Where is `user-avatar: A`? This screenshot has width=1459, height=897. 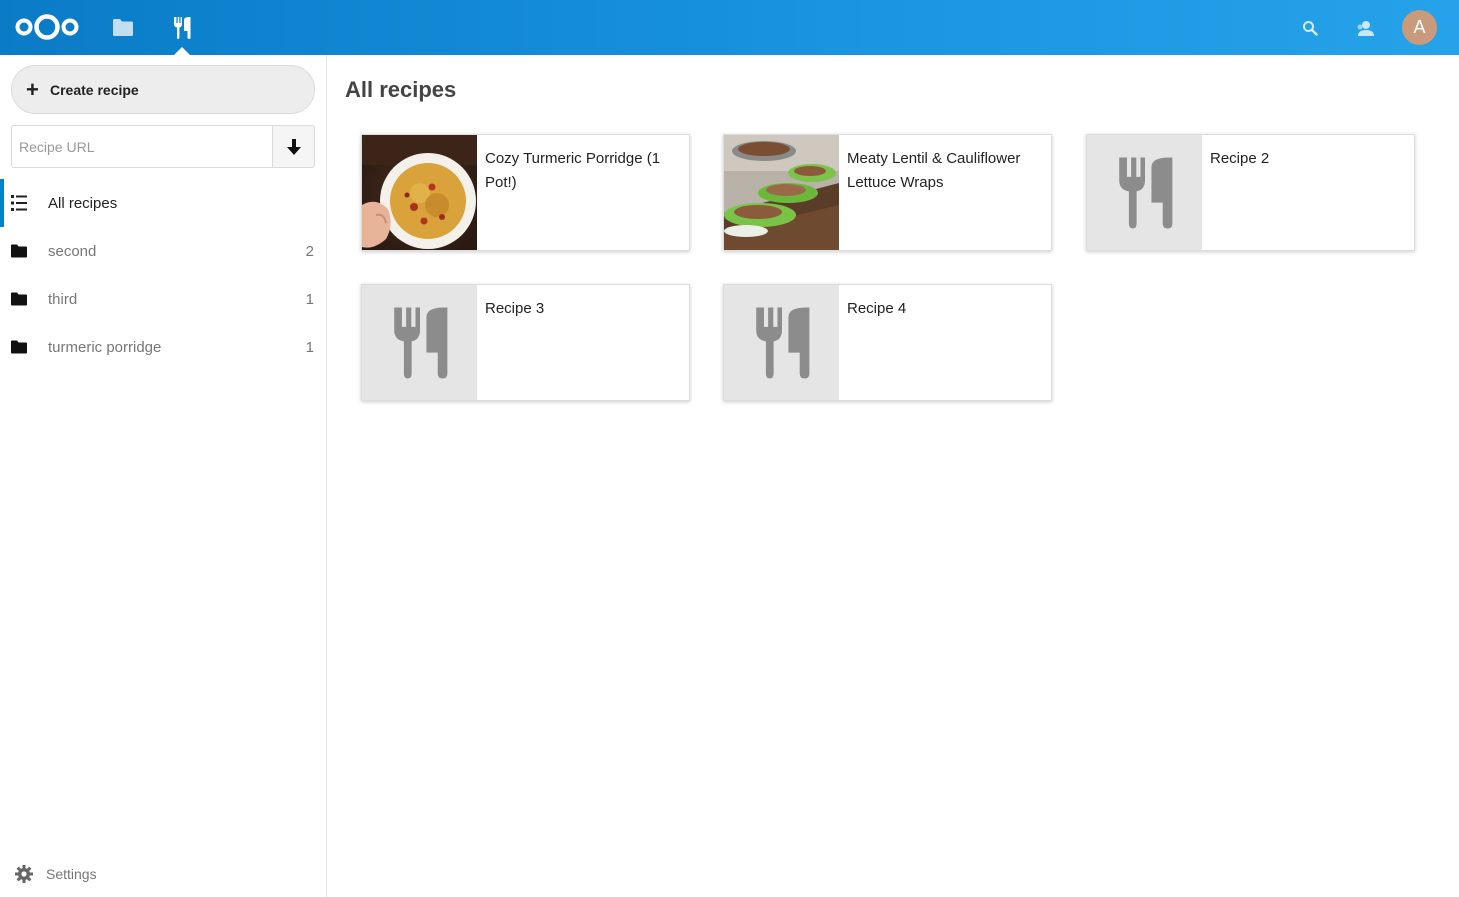
user-avatar: A is located at coordinates (1419, 27).